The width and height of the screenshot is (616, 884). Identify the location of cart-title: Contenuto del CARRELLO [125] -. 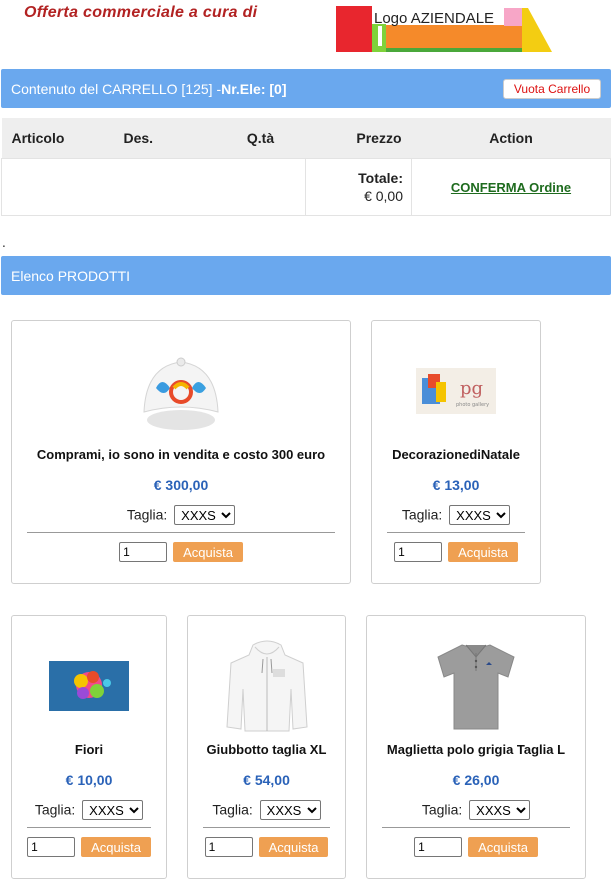
(116, 88).